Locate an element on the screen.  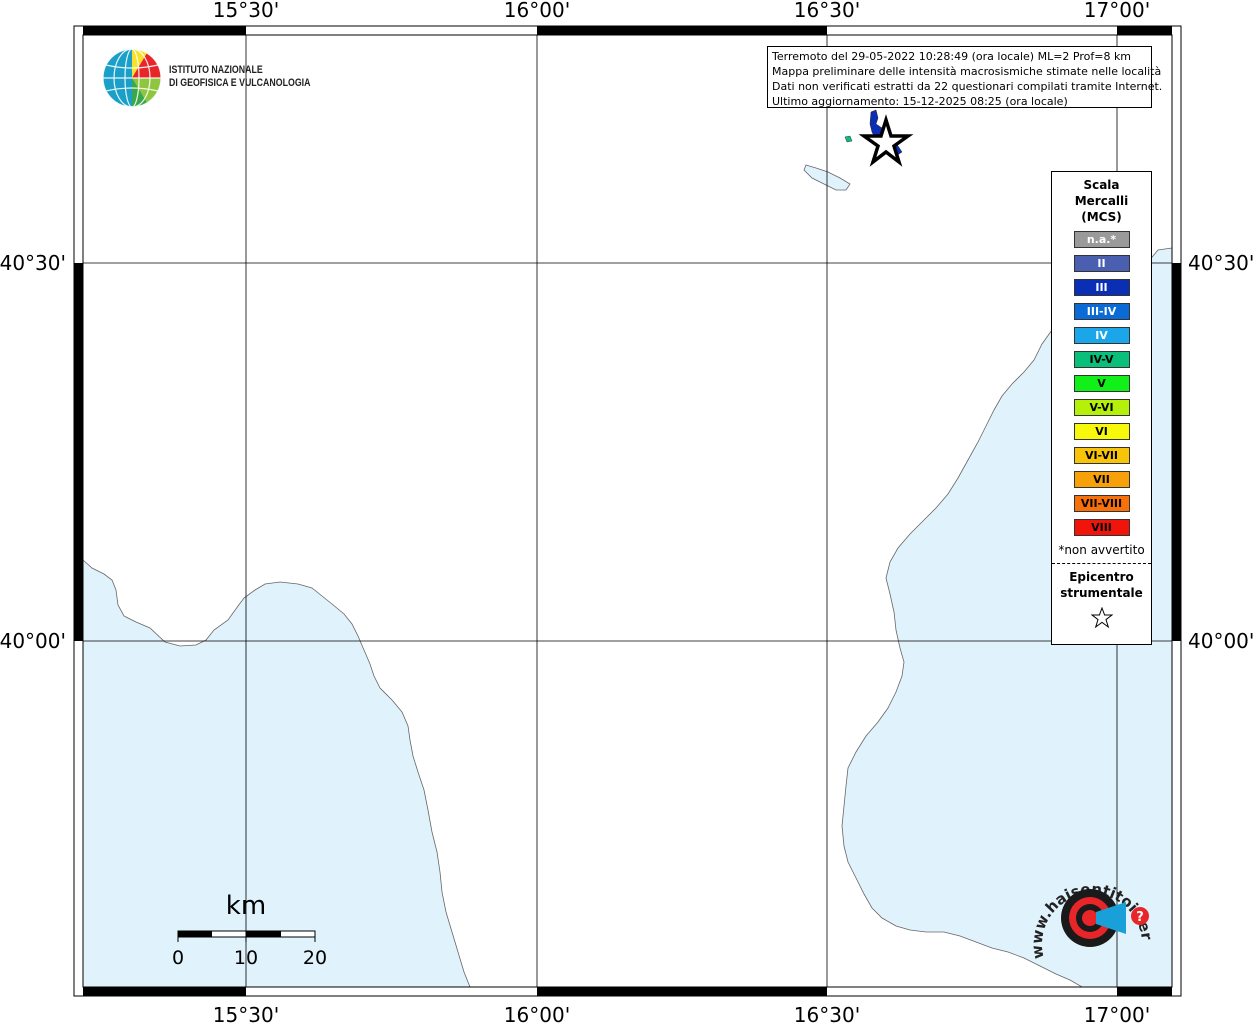
scale-tick-10: 10 is located at coordinates (246, 958).